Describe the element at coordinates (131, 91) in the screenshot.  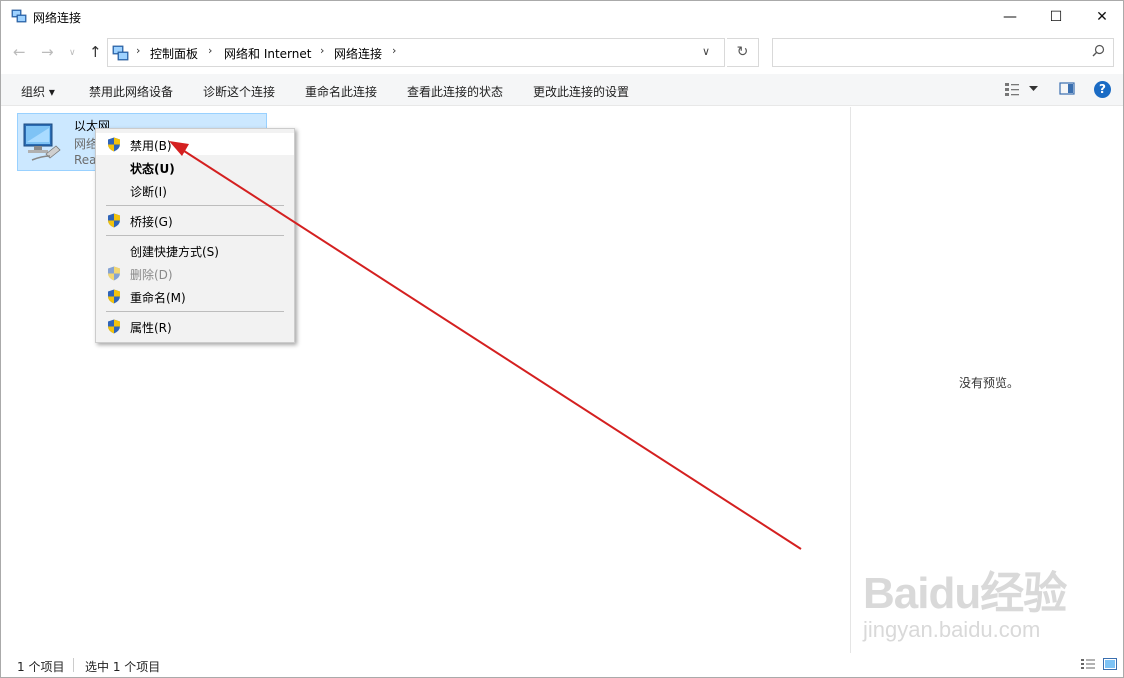
I see `disable-device-button: 禁用此网络设备` at that location.